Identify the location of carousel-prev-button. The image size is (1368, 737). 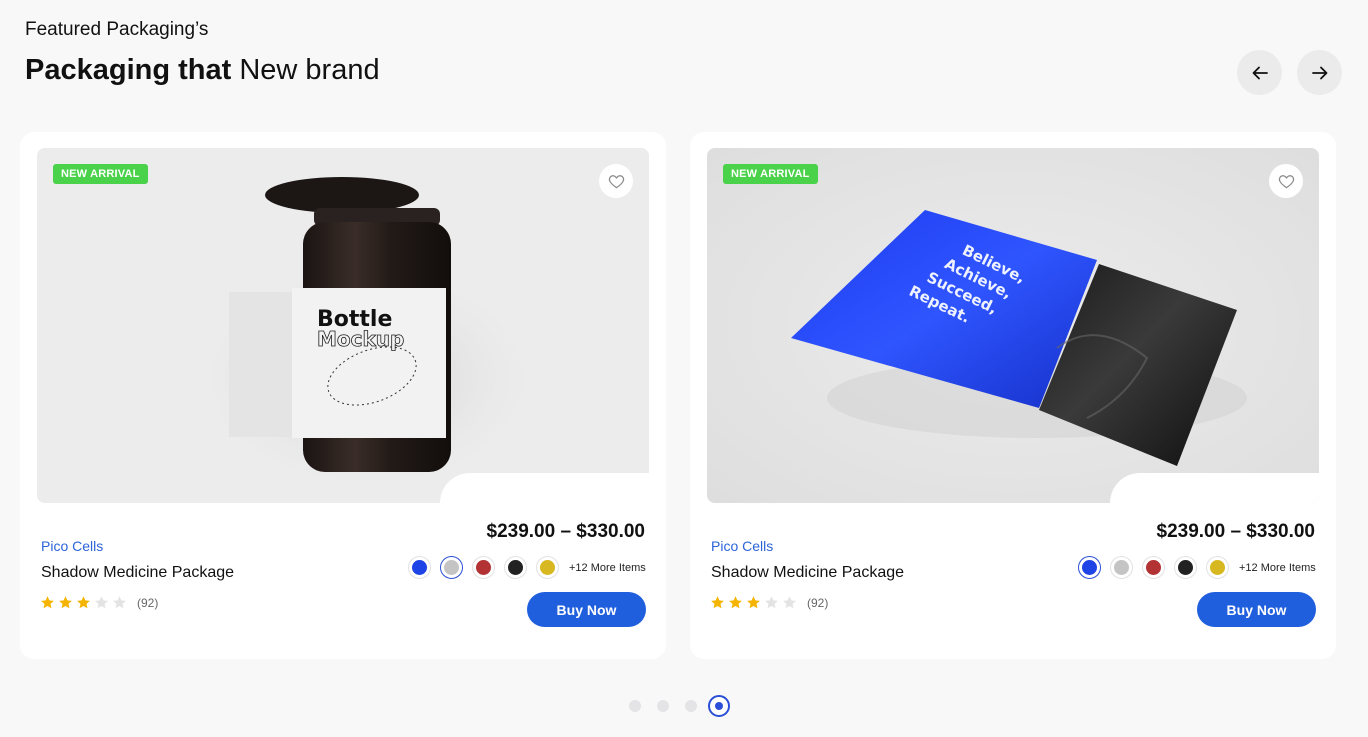
(1259, 72).